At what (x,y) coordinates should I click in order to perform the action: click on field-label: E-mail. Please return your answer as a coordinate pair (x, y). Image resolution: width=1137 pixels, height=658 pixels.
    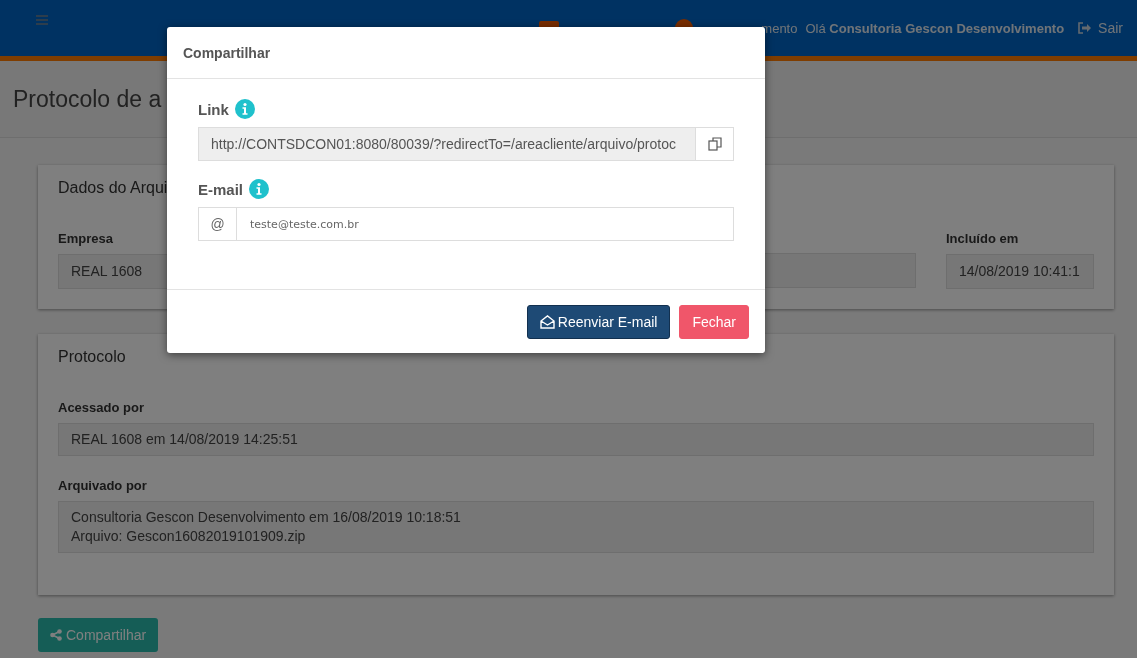
    Looking at the image, I should click on (220, 189).